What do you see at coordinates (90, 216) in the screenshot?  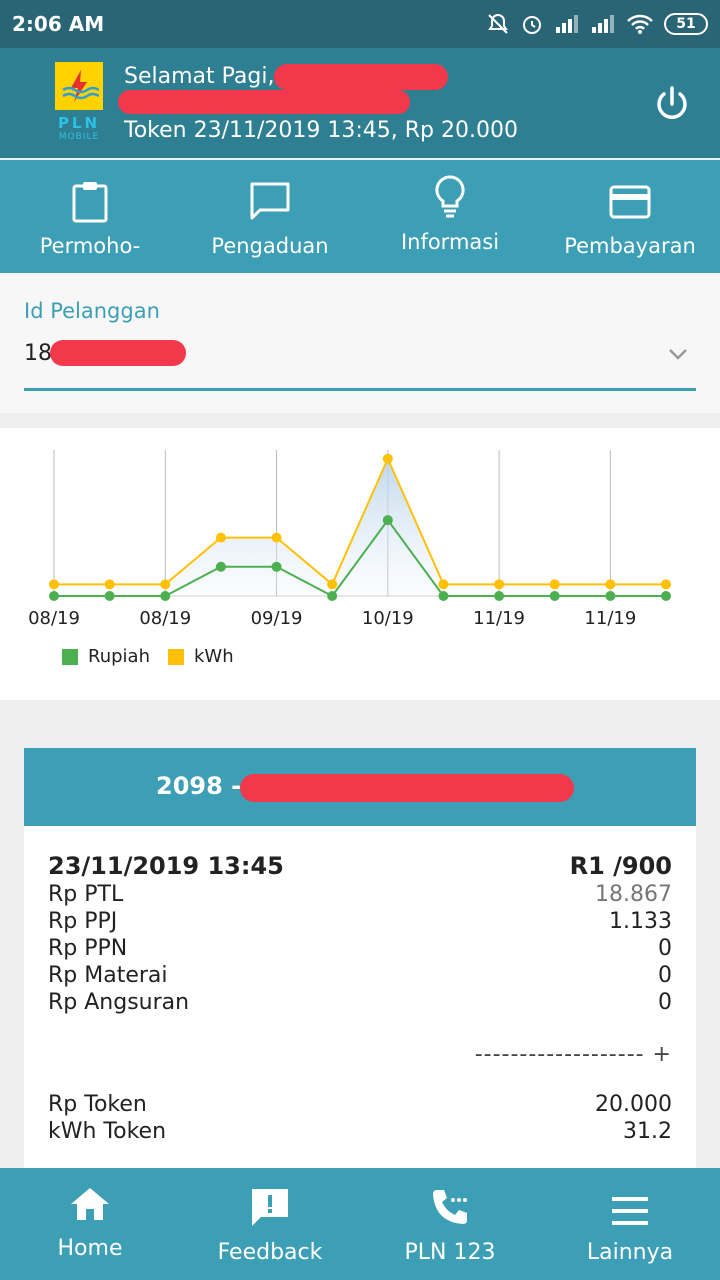 I see `menu-item-permohonan: Permoho-` at bounding box center [90, 216].